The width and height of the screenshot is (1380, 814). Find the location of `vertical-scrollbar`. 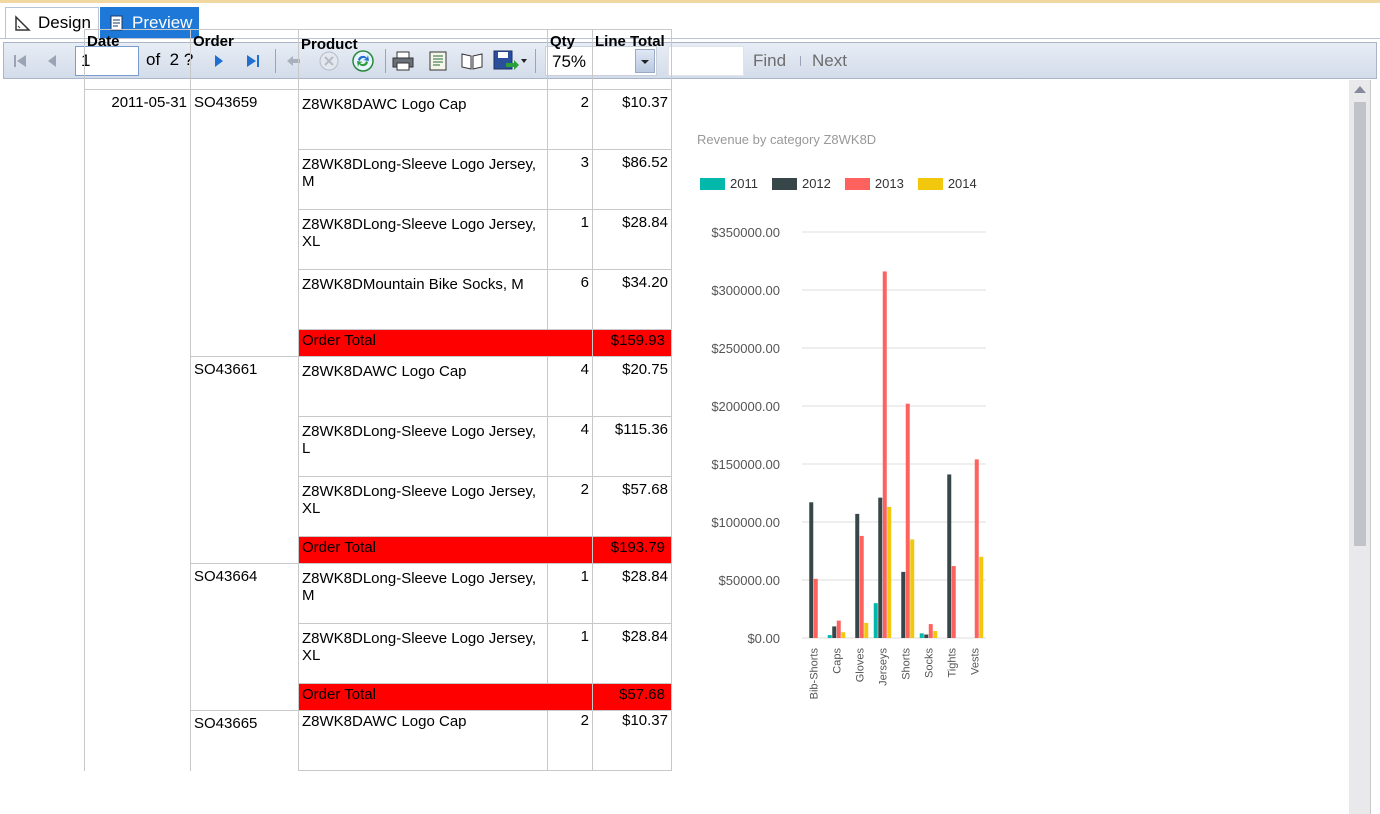

vertical-scrollbar is located at coordinates (1359, 447).